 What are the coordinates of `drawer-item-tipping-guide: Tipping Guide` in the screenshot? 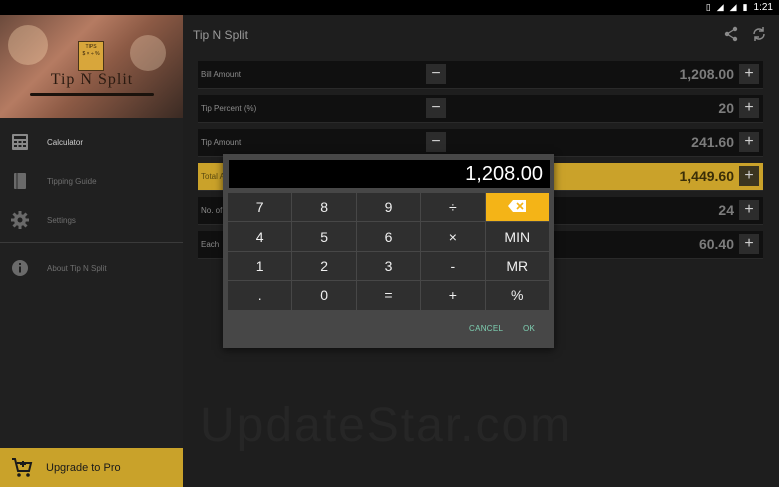 It's located at (91, 181).